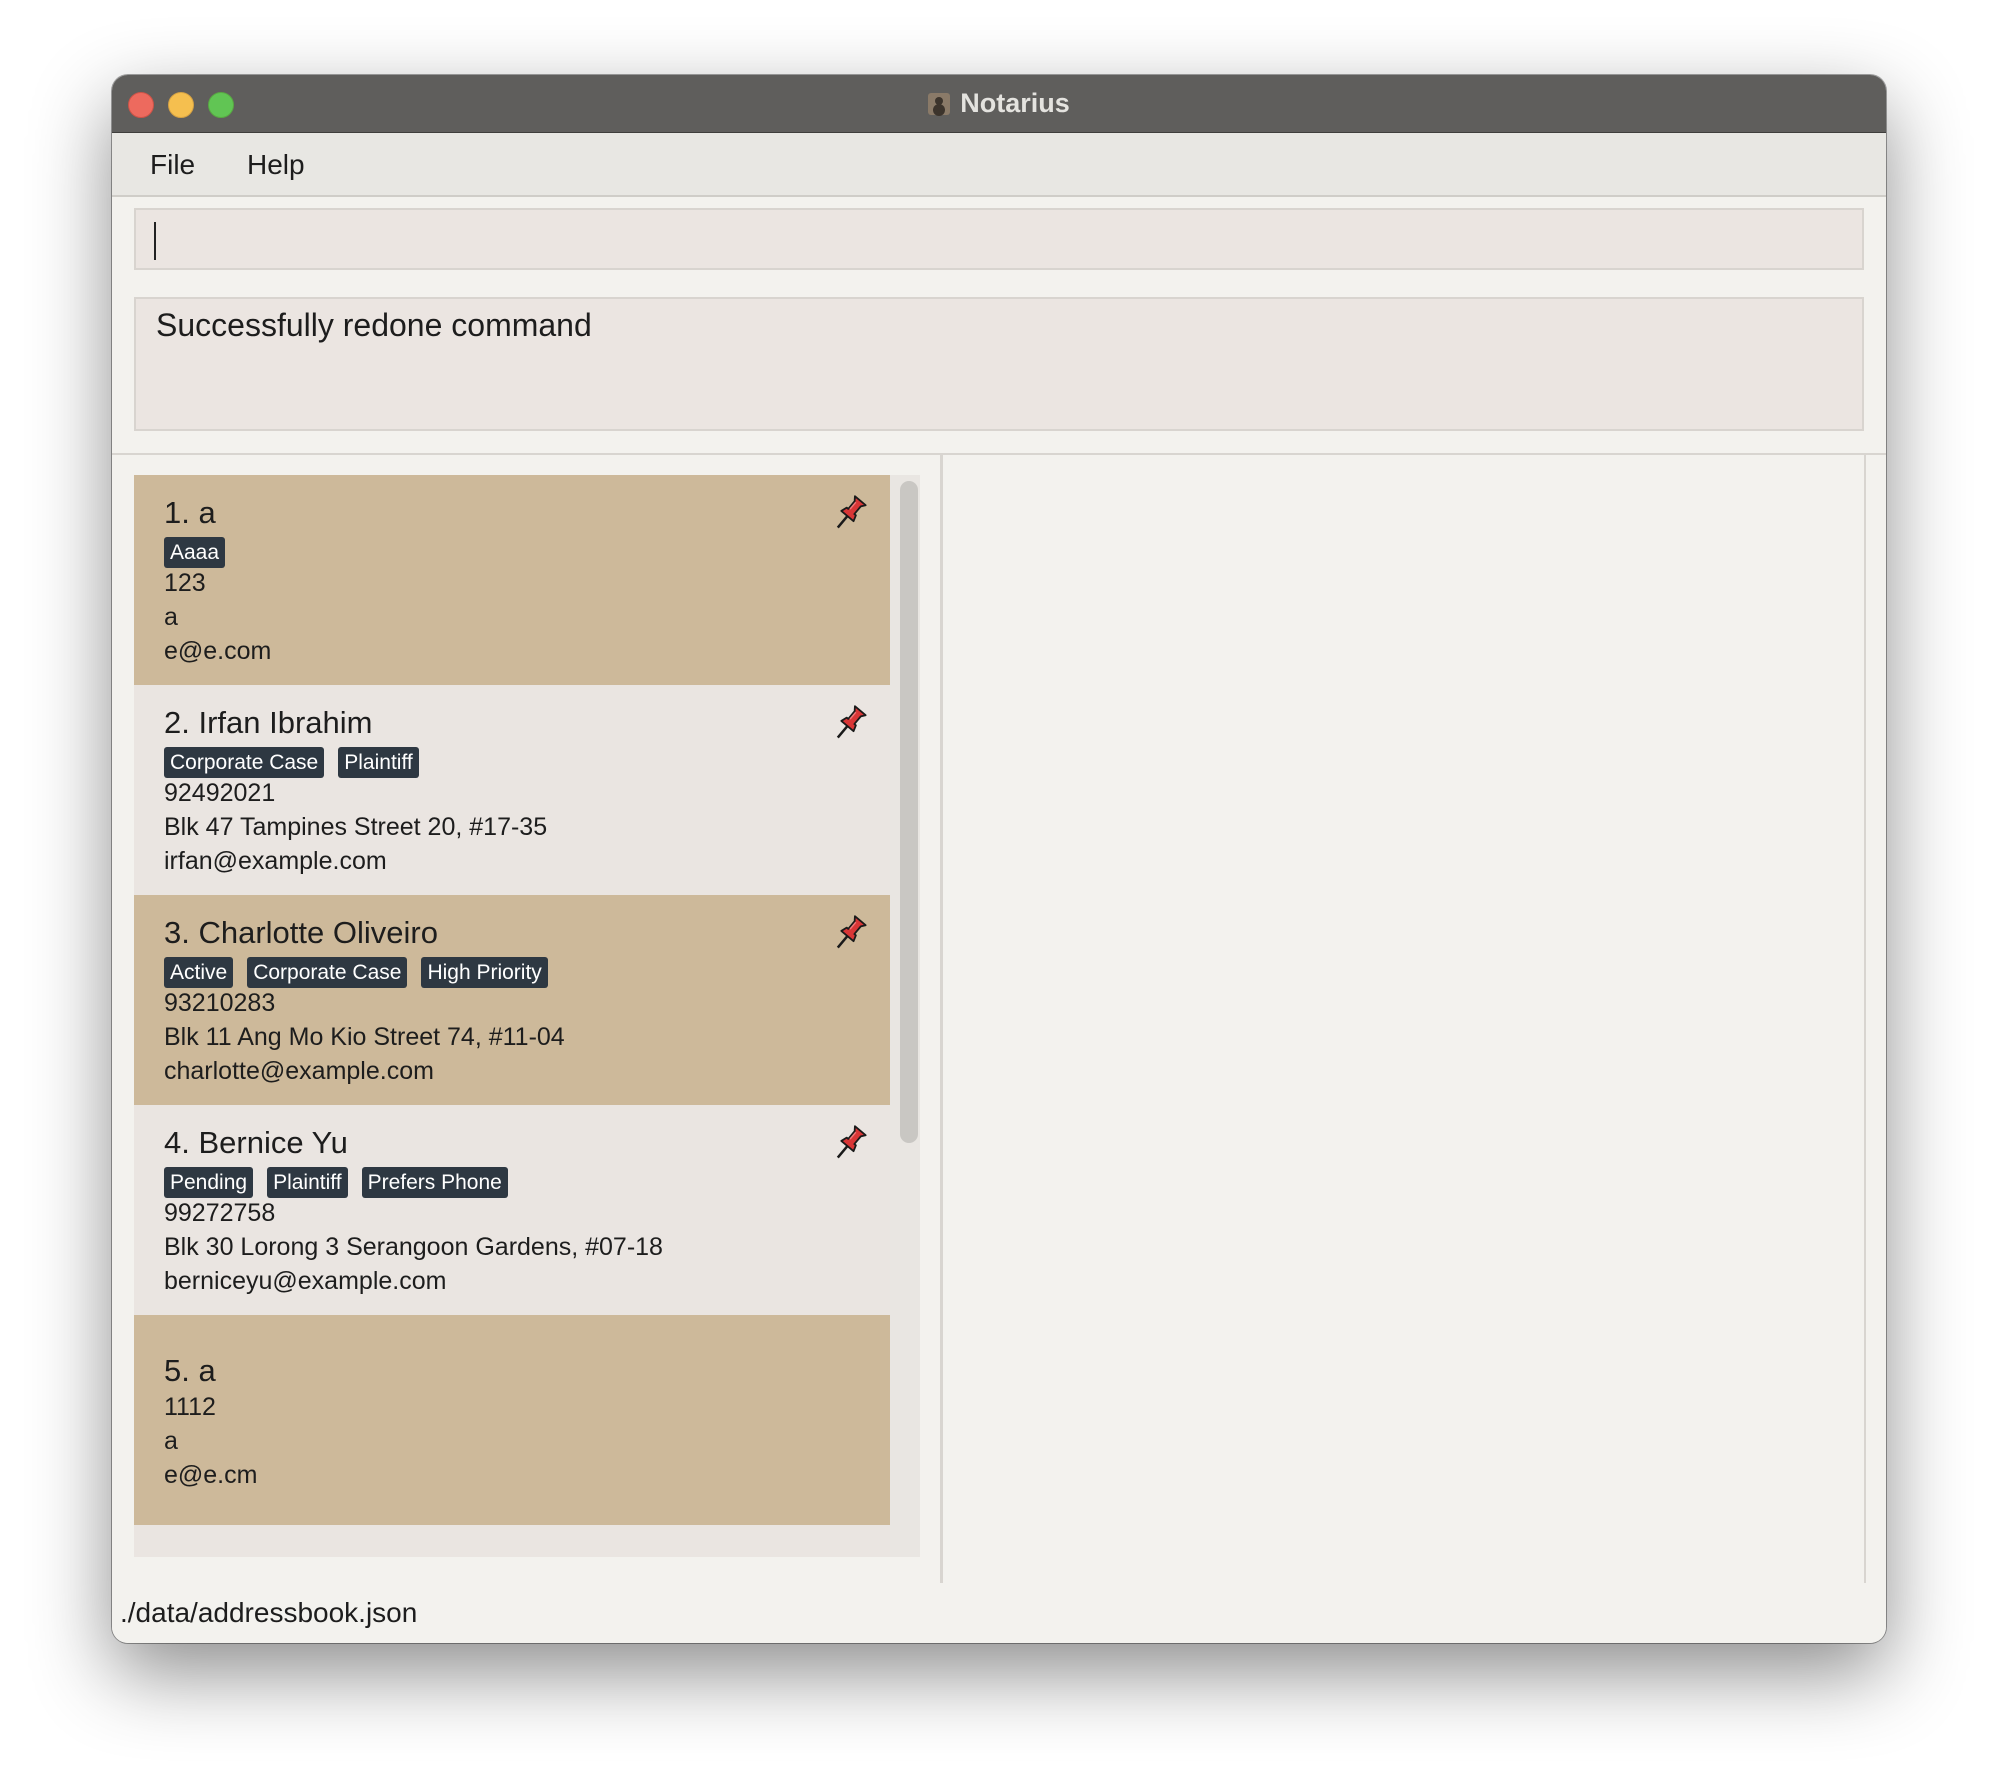  What do you see at coordinates (220, 1213) in the screenshot?
I see `person-phone: 99272758` at bounding box center [220, 1213].